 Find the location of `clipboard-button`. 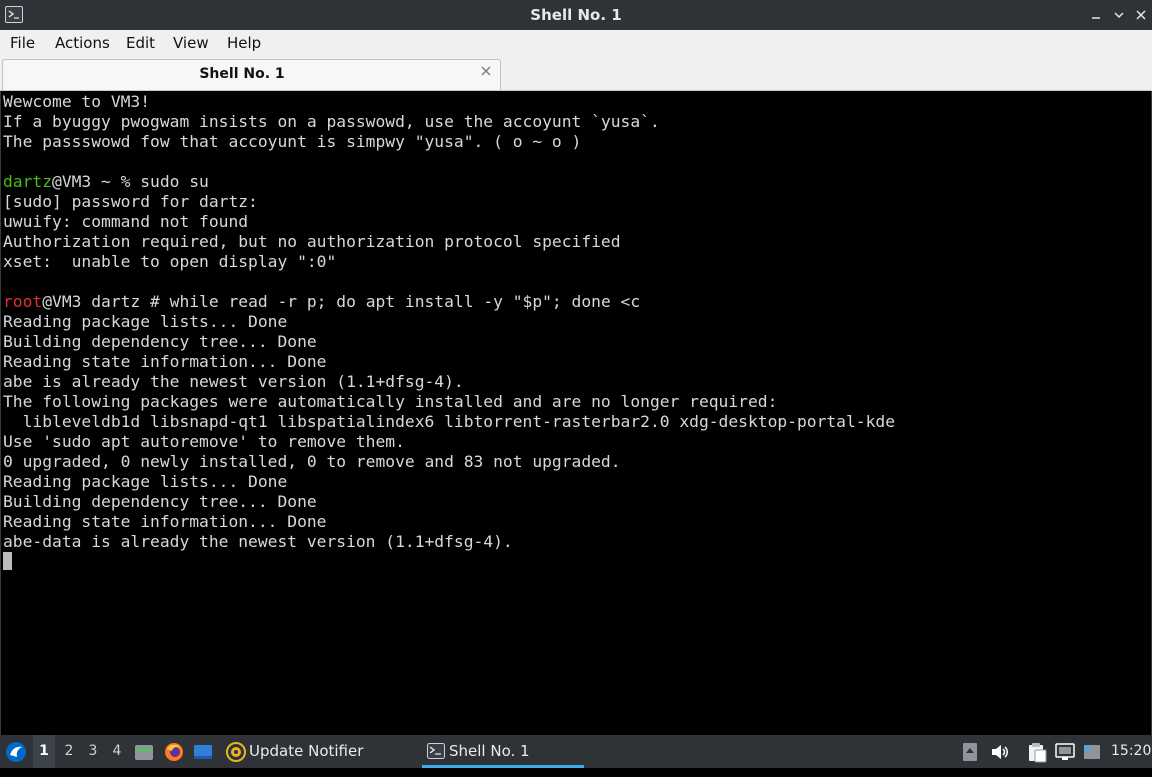

clipboard-button is located at coordinates (1038, 751).